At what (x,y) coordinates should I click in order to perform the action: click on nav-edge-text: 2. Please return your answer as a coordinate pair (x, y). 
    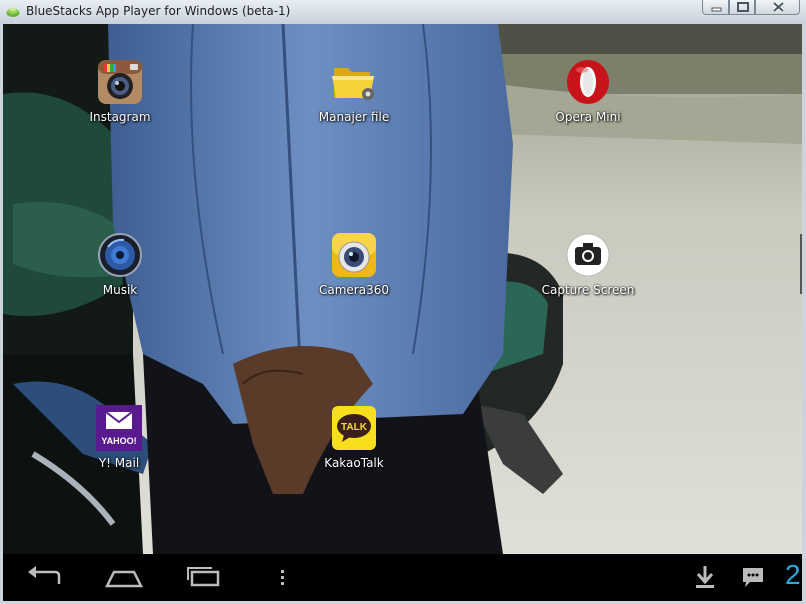
    Looking at the image, I should click on (793, 574).